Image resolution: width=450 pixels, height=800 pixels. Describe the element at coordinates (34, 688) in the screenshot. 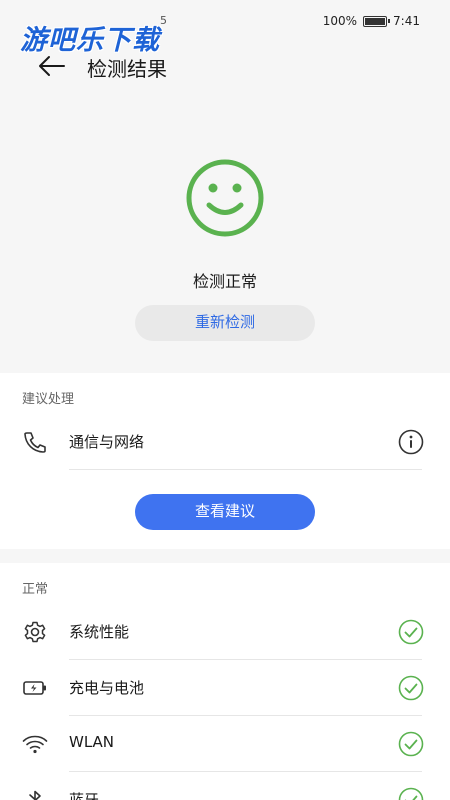

I see `battery-charging-icon` at that location.